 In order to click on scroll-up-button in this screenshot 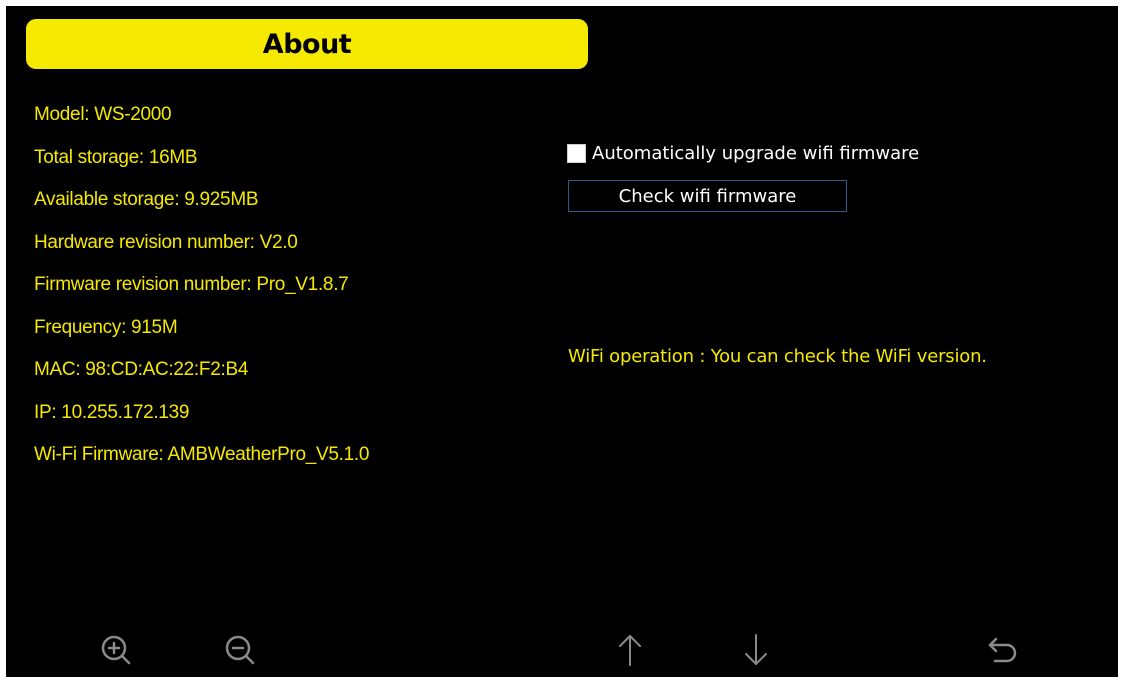, I will do `click(630, 650)`.